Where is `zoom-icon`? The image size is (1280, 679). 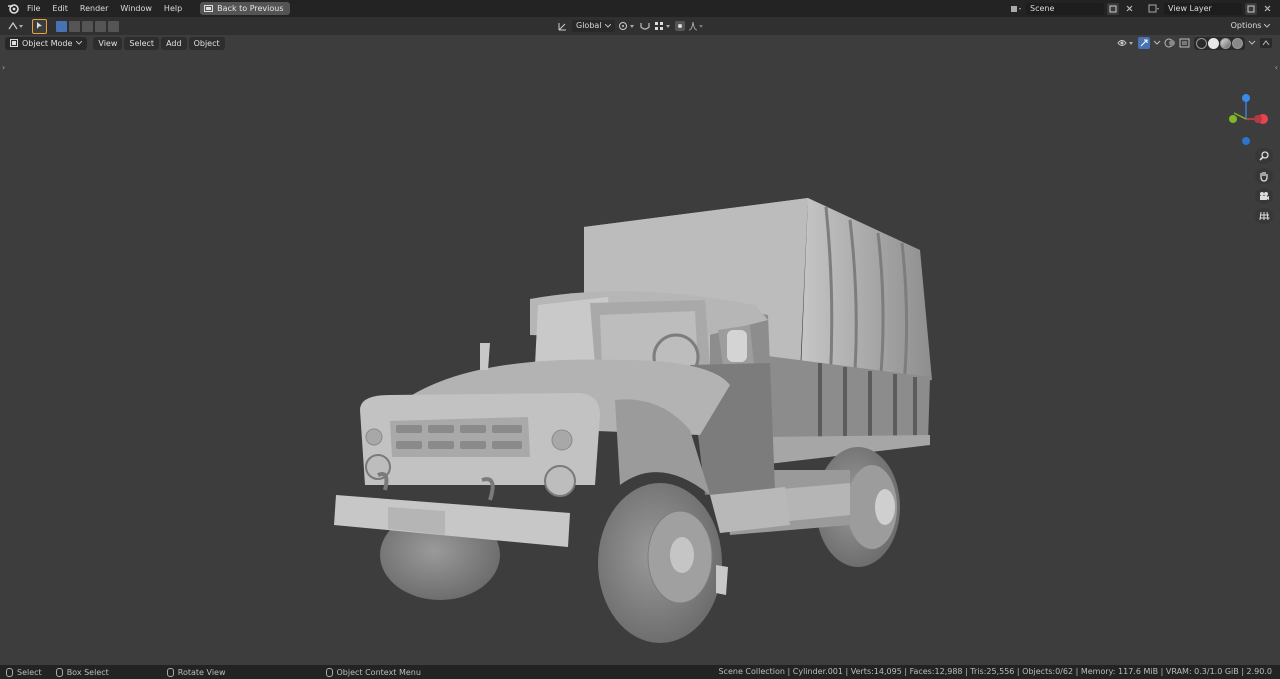
zoom-icon is located at coordinates (1264, 156).